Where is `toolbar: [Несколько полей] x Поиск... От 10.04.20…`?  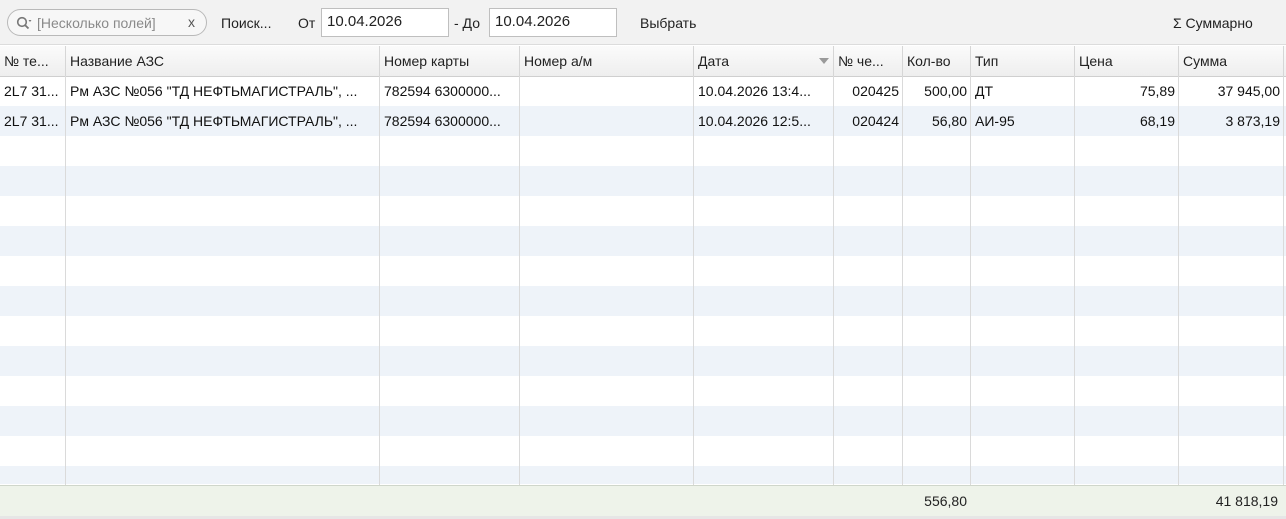 toolbar: [Несколько полей] x Поиск... От 10.04.20… is located at coordinates (643, 22).